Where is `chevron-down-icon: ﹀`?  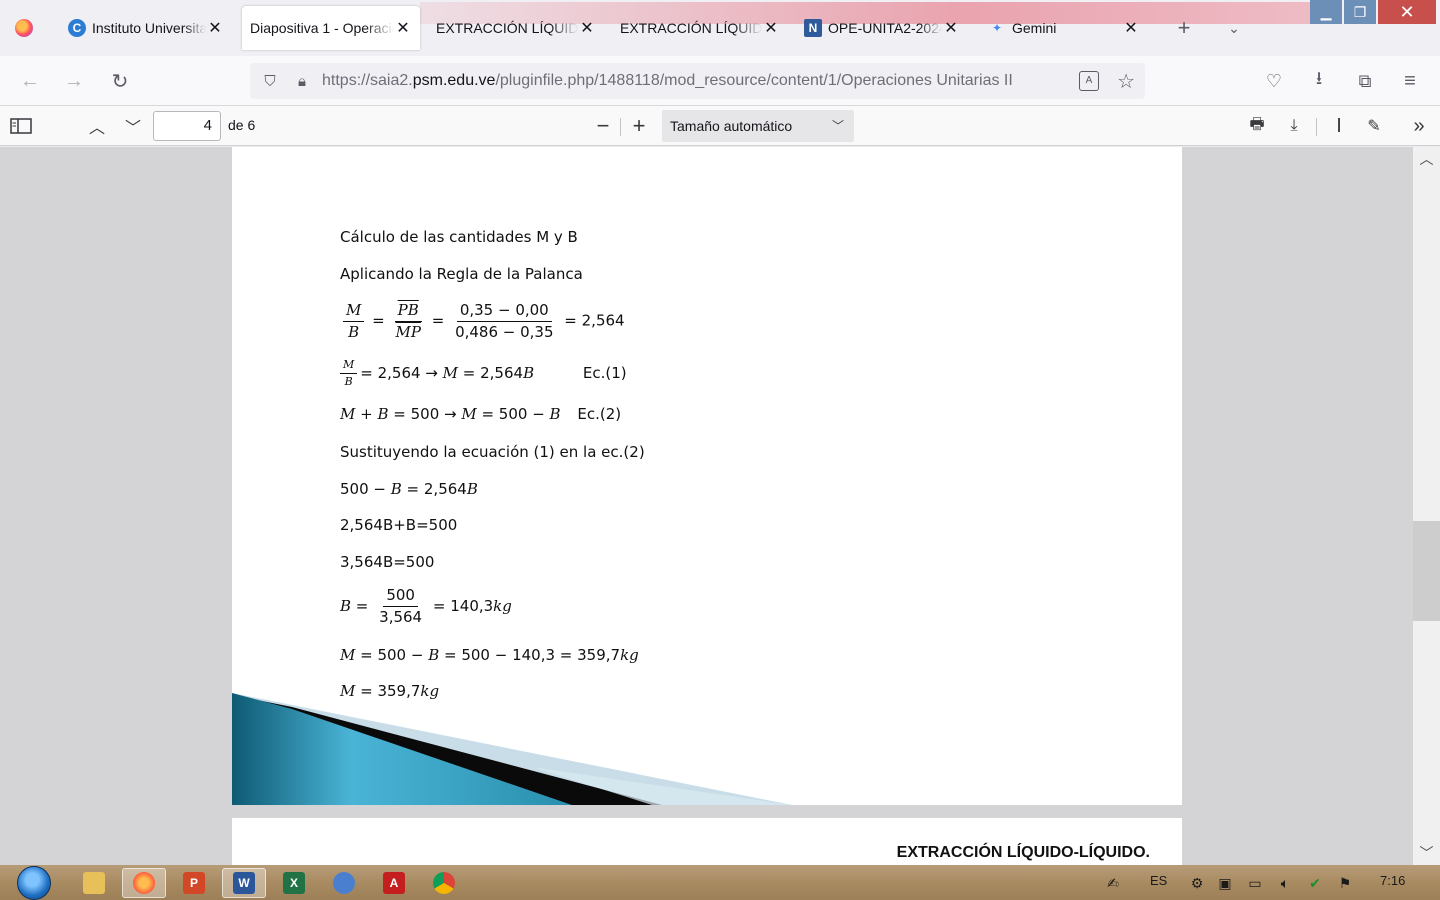
chevron-down-icon: ﹀ is located at coordinates (837, 126).